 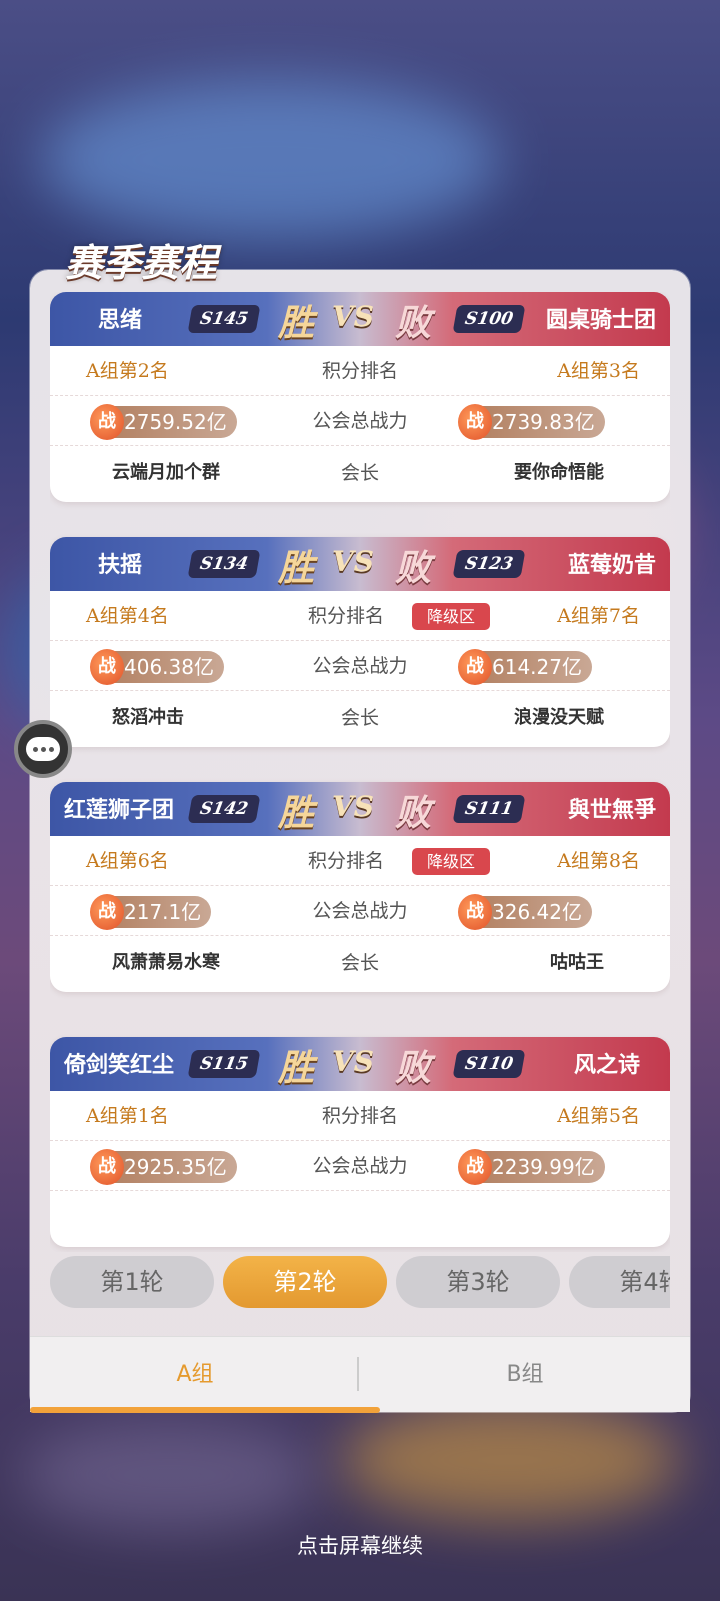 I want to click on left-server-tag: S115, so click(x=224, y=1064).